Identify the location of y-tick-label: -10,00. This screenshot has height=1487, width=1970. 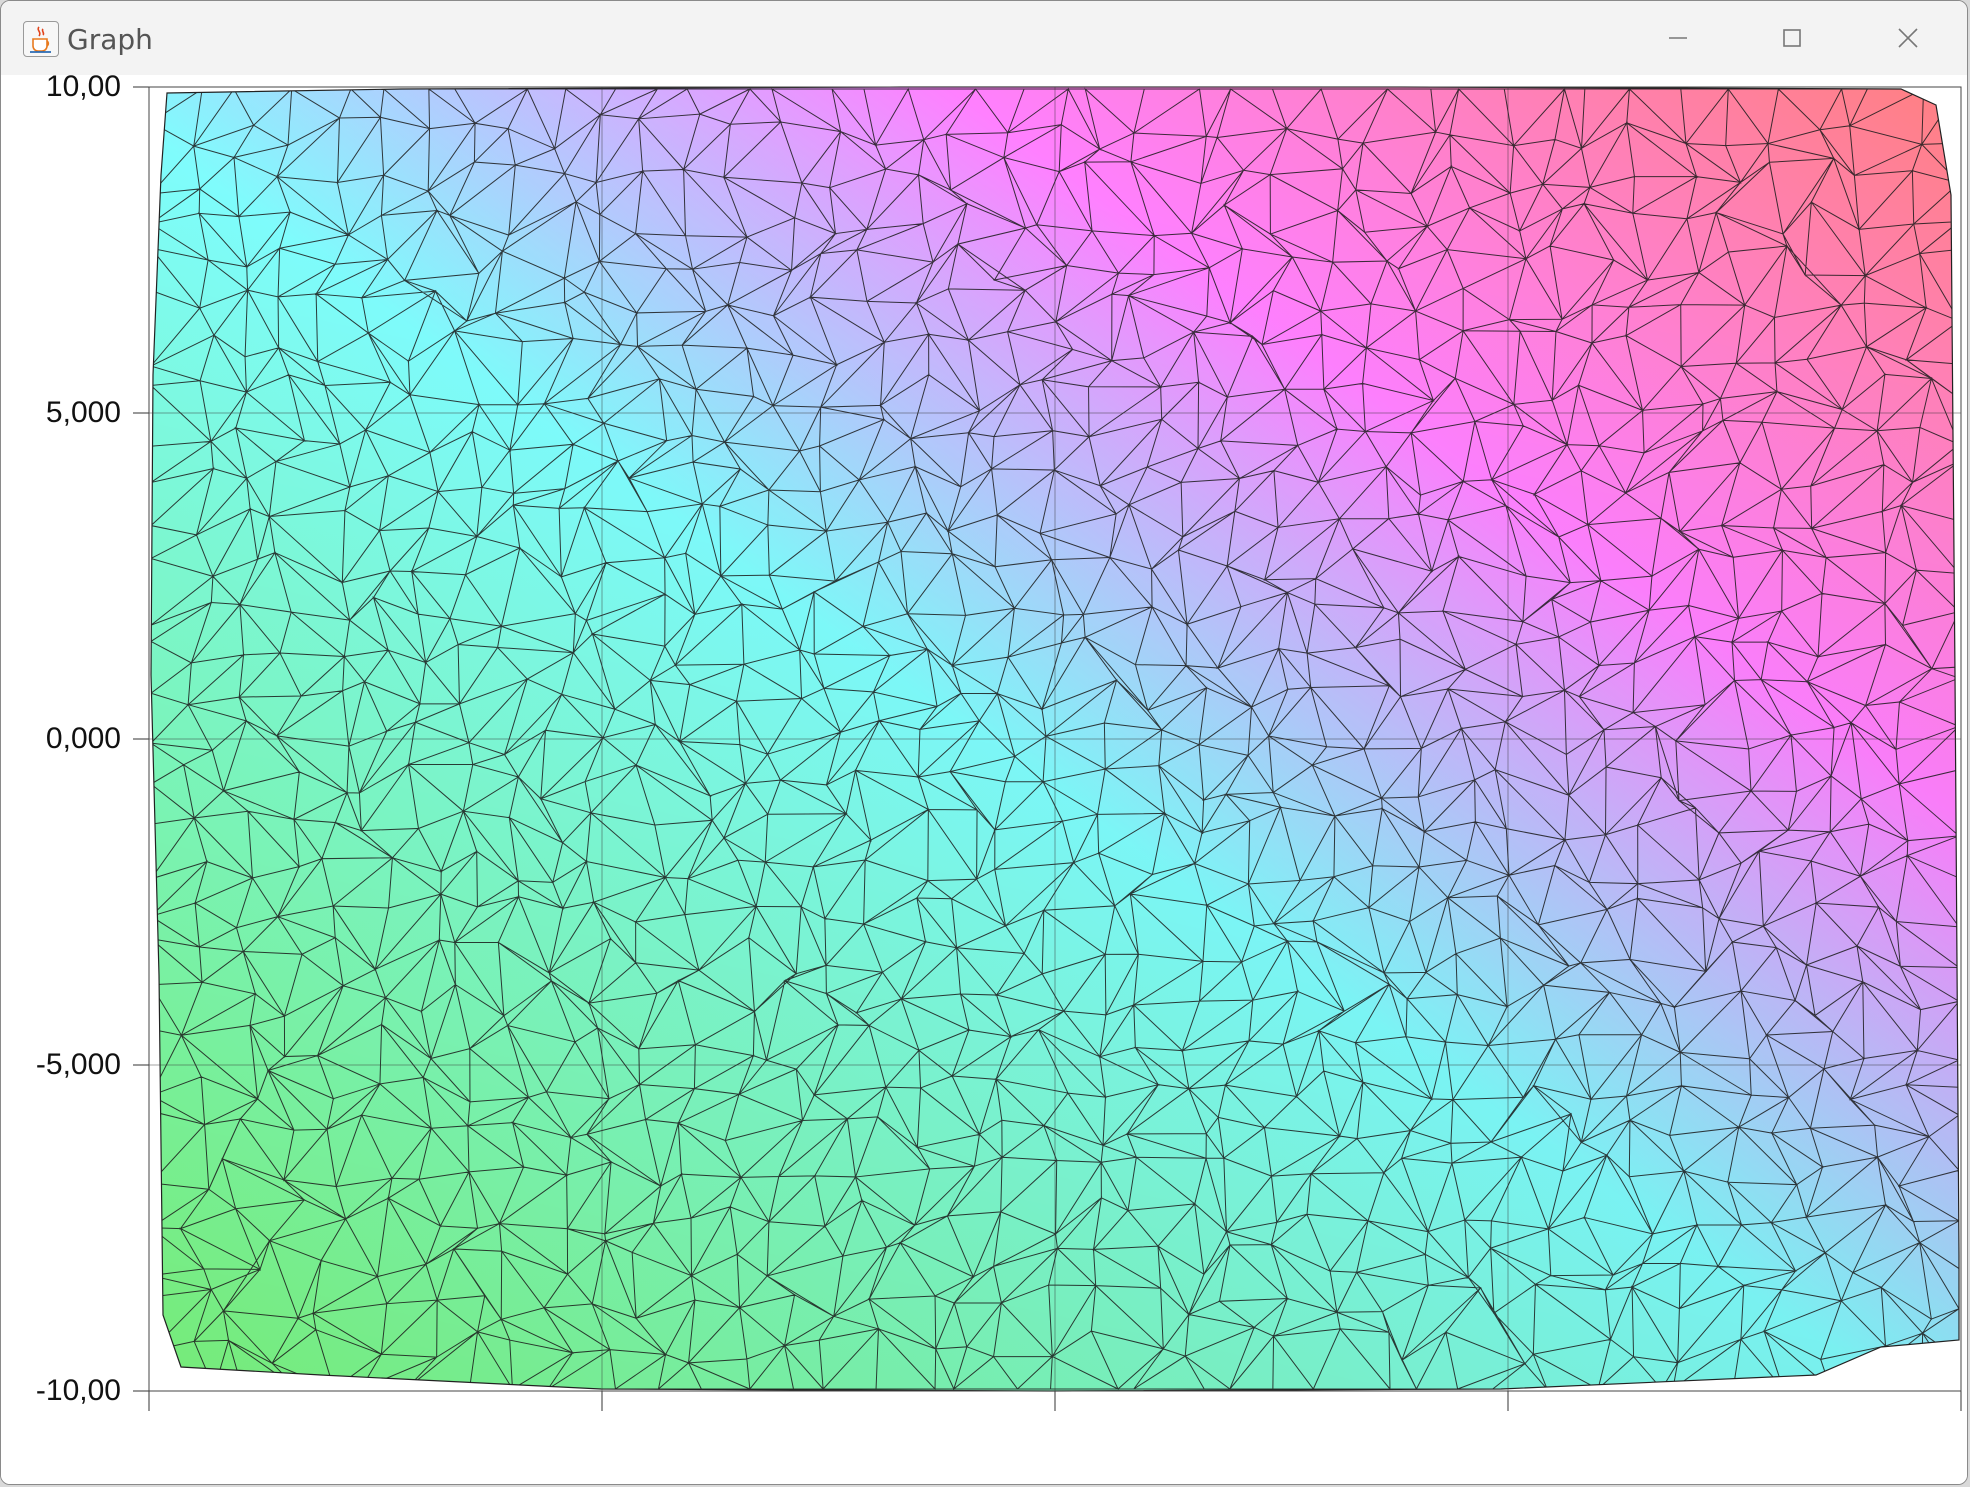
(78, 1390).